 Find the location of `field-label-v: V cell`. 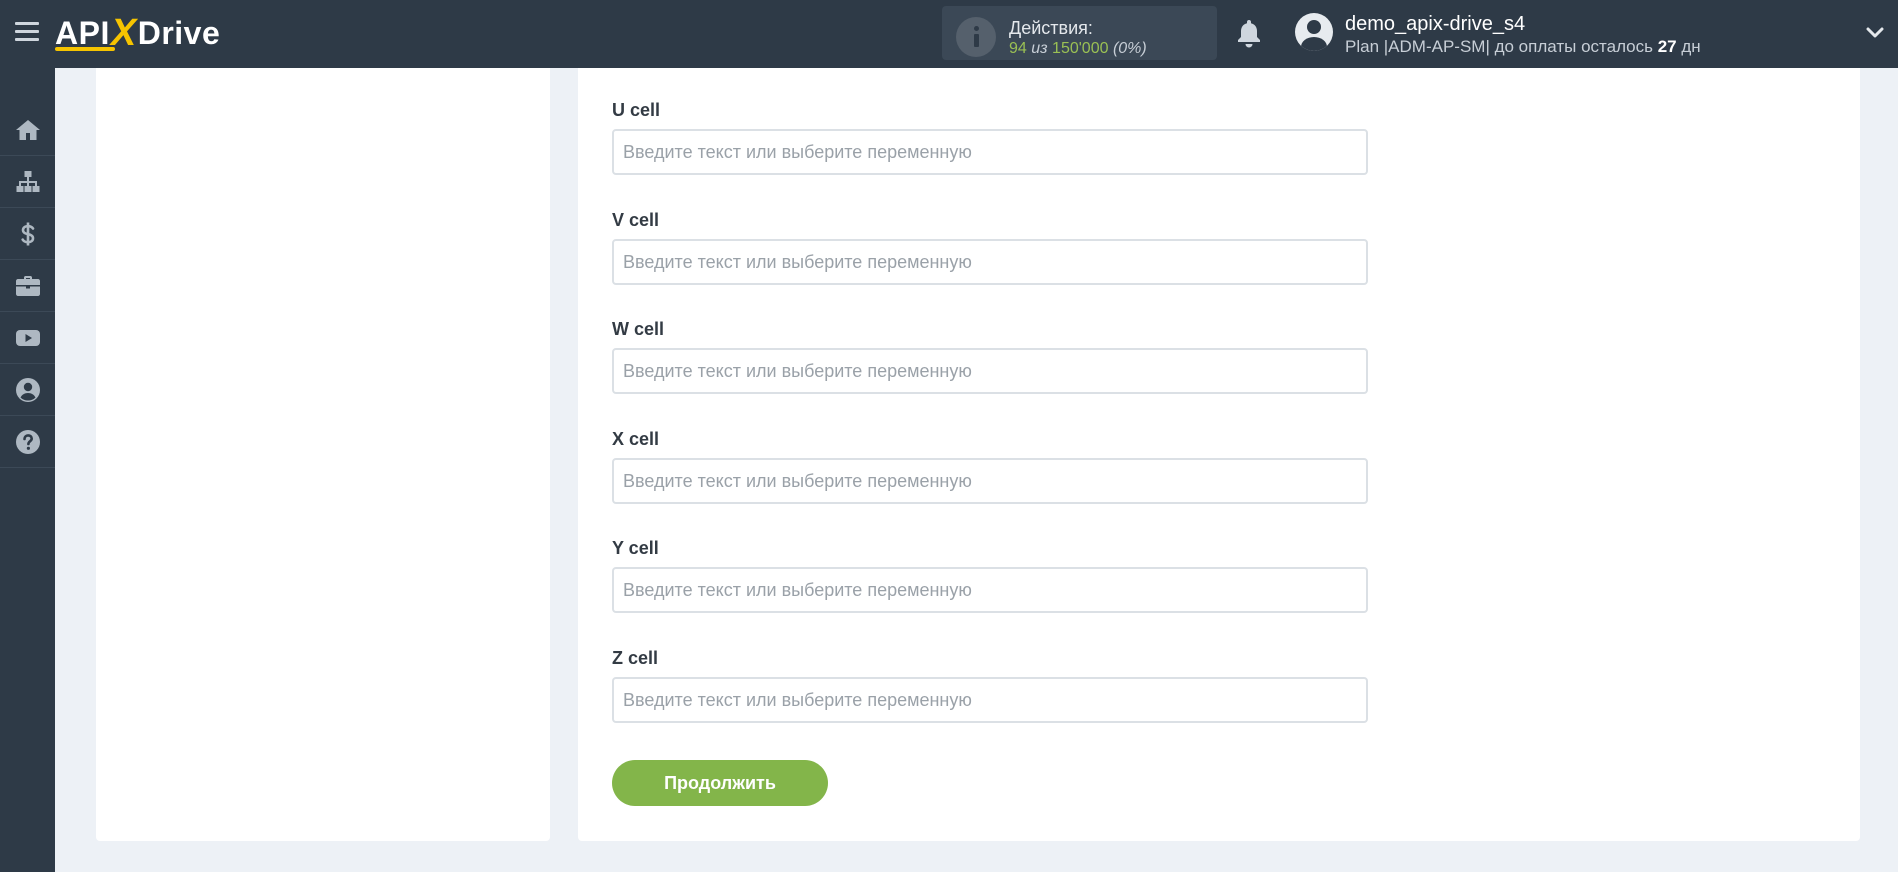

field-label-v: V cell is located at coordinates (636, 220).